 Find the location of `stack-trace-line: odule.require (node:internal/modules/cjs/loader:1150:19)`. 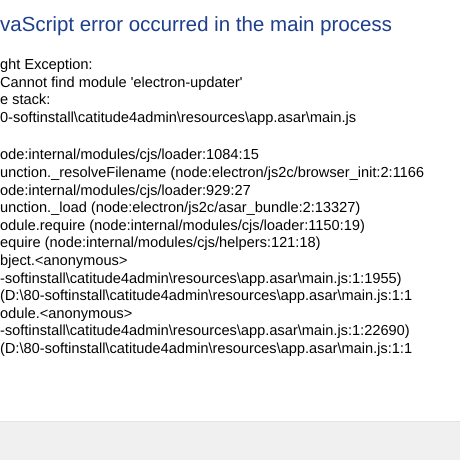

stack-trace-line: odule.require (node:internal/modules/cjs/loader:1150:19) is located at coordinates (182, 227).